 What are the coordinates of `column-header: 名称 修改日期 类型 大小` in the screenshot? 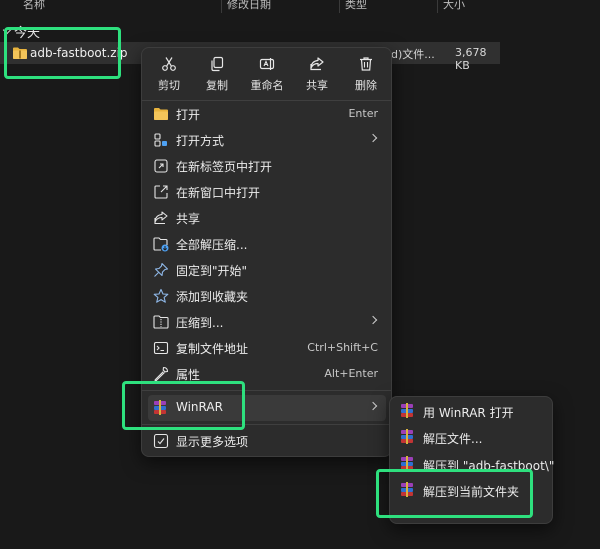 It's located at (300, 7).